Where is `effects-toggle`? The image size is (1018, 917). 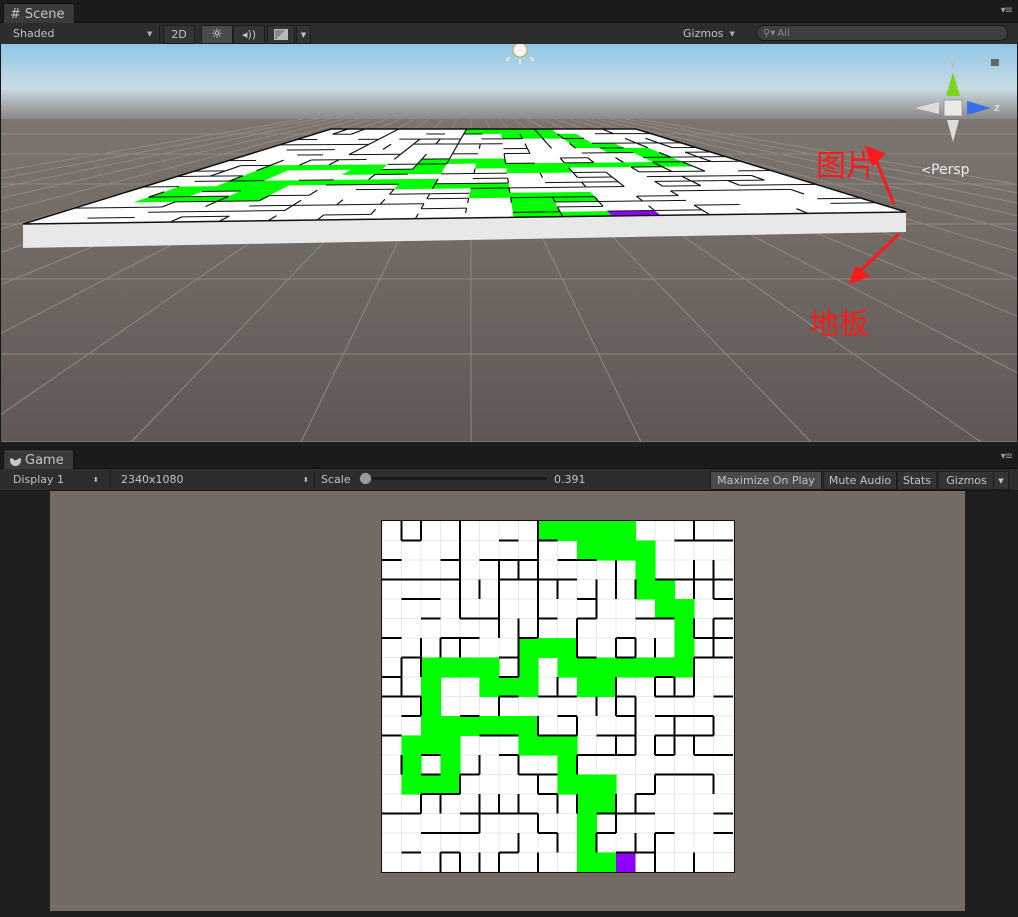
effects-toggle is located at coordinates (281, 34).